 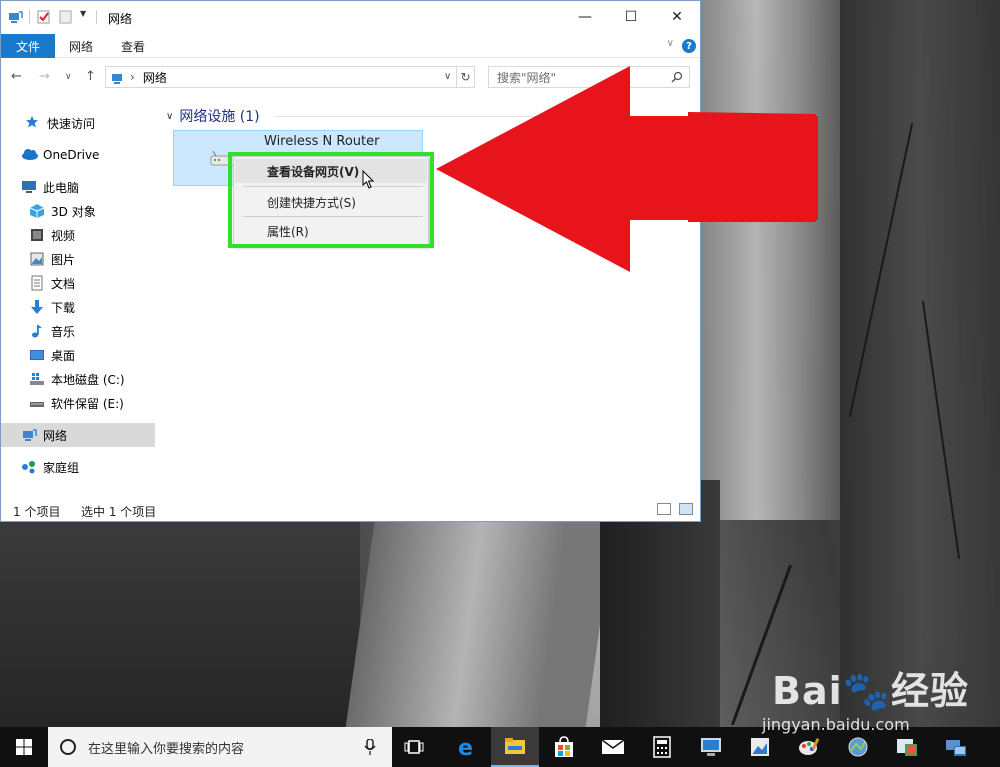 I want to click on cube-icon, so click(x=37, y=211).